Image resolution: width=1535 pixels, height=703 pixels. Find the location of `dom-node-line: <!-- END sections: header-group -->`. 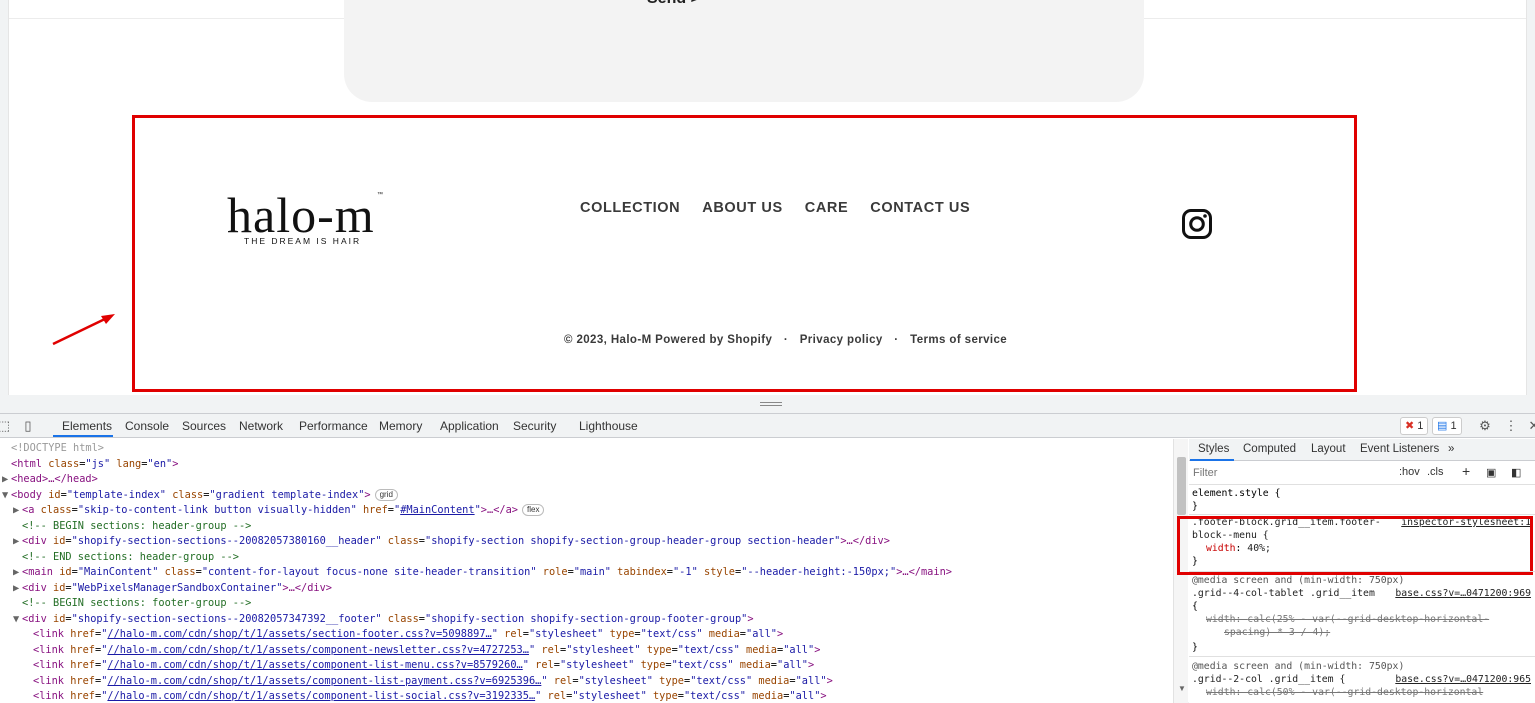

dom-node-line: <!-- END sections: header-group --> is located at coordinates (126, 558).